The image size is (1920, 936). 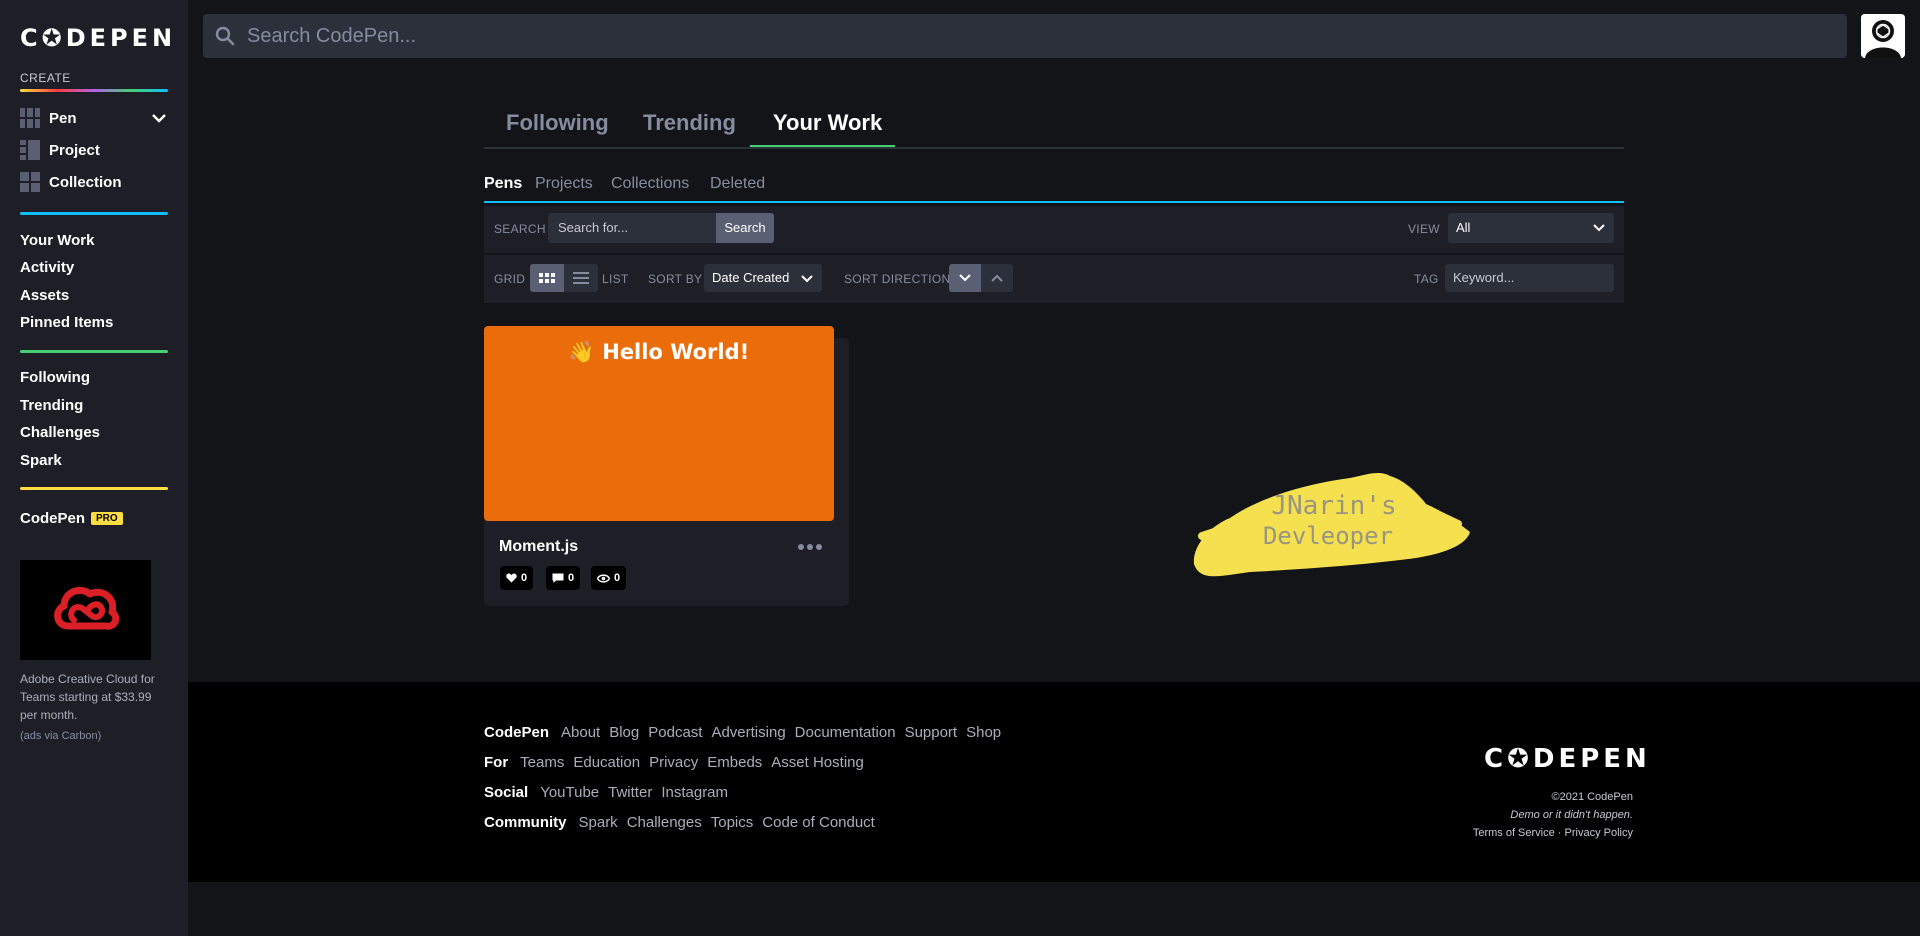 What do you see at coordinates (664, 822) in the screenshot?
I see `footer-link-challenges: Challenges` at bounding box center [664, 822].